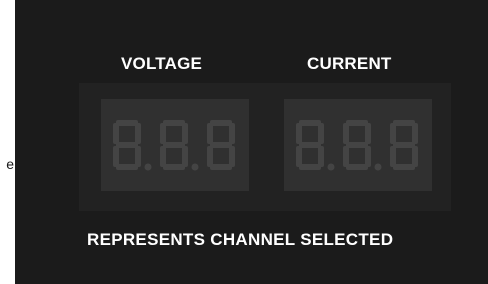 This screenshot has height=284, width=488. What do you see at coordinates (321, 133) in the screenshot?
I see `current-digit-1-segment-b` at bounding box center [321, 133].